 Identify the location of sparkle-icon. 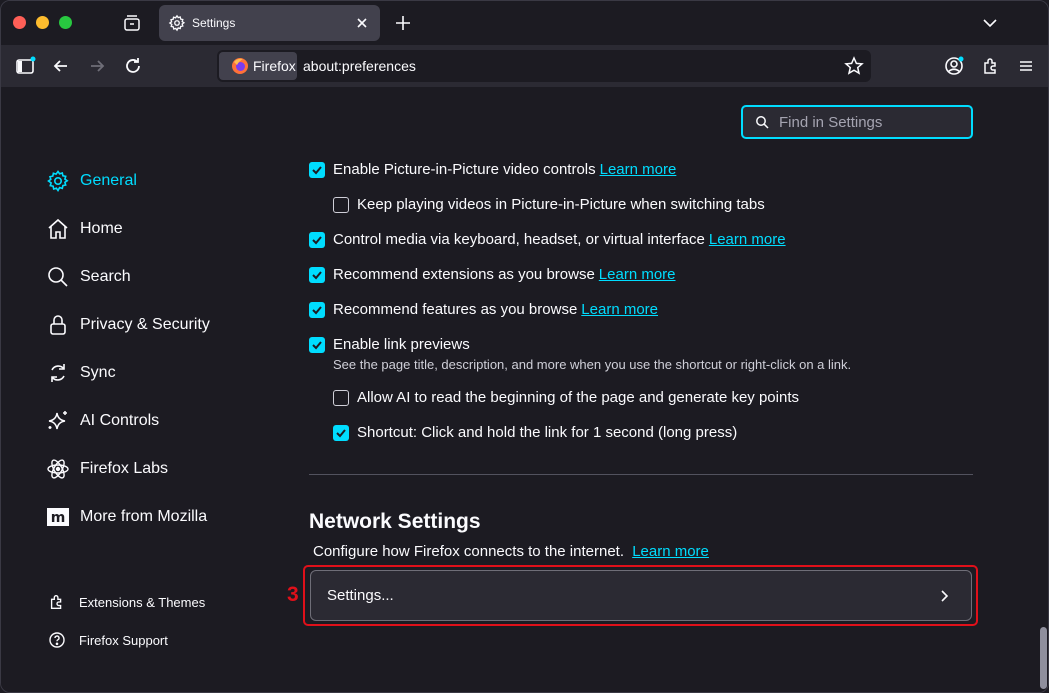
(58, 421).